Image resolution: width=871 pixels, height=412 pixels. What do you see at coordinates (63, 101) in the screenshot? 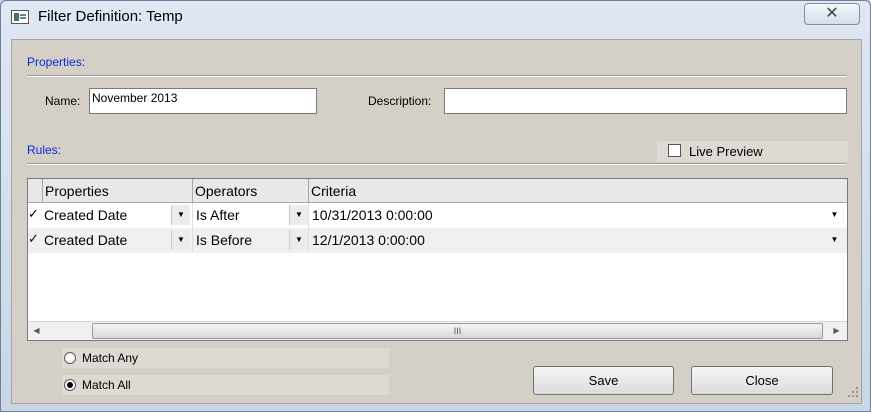
I see `name-label: Name:` at bounding box center [63, 101].